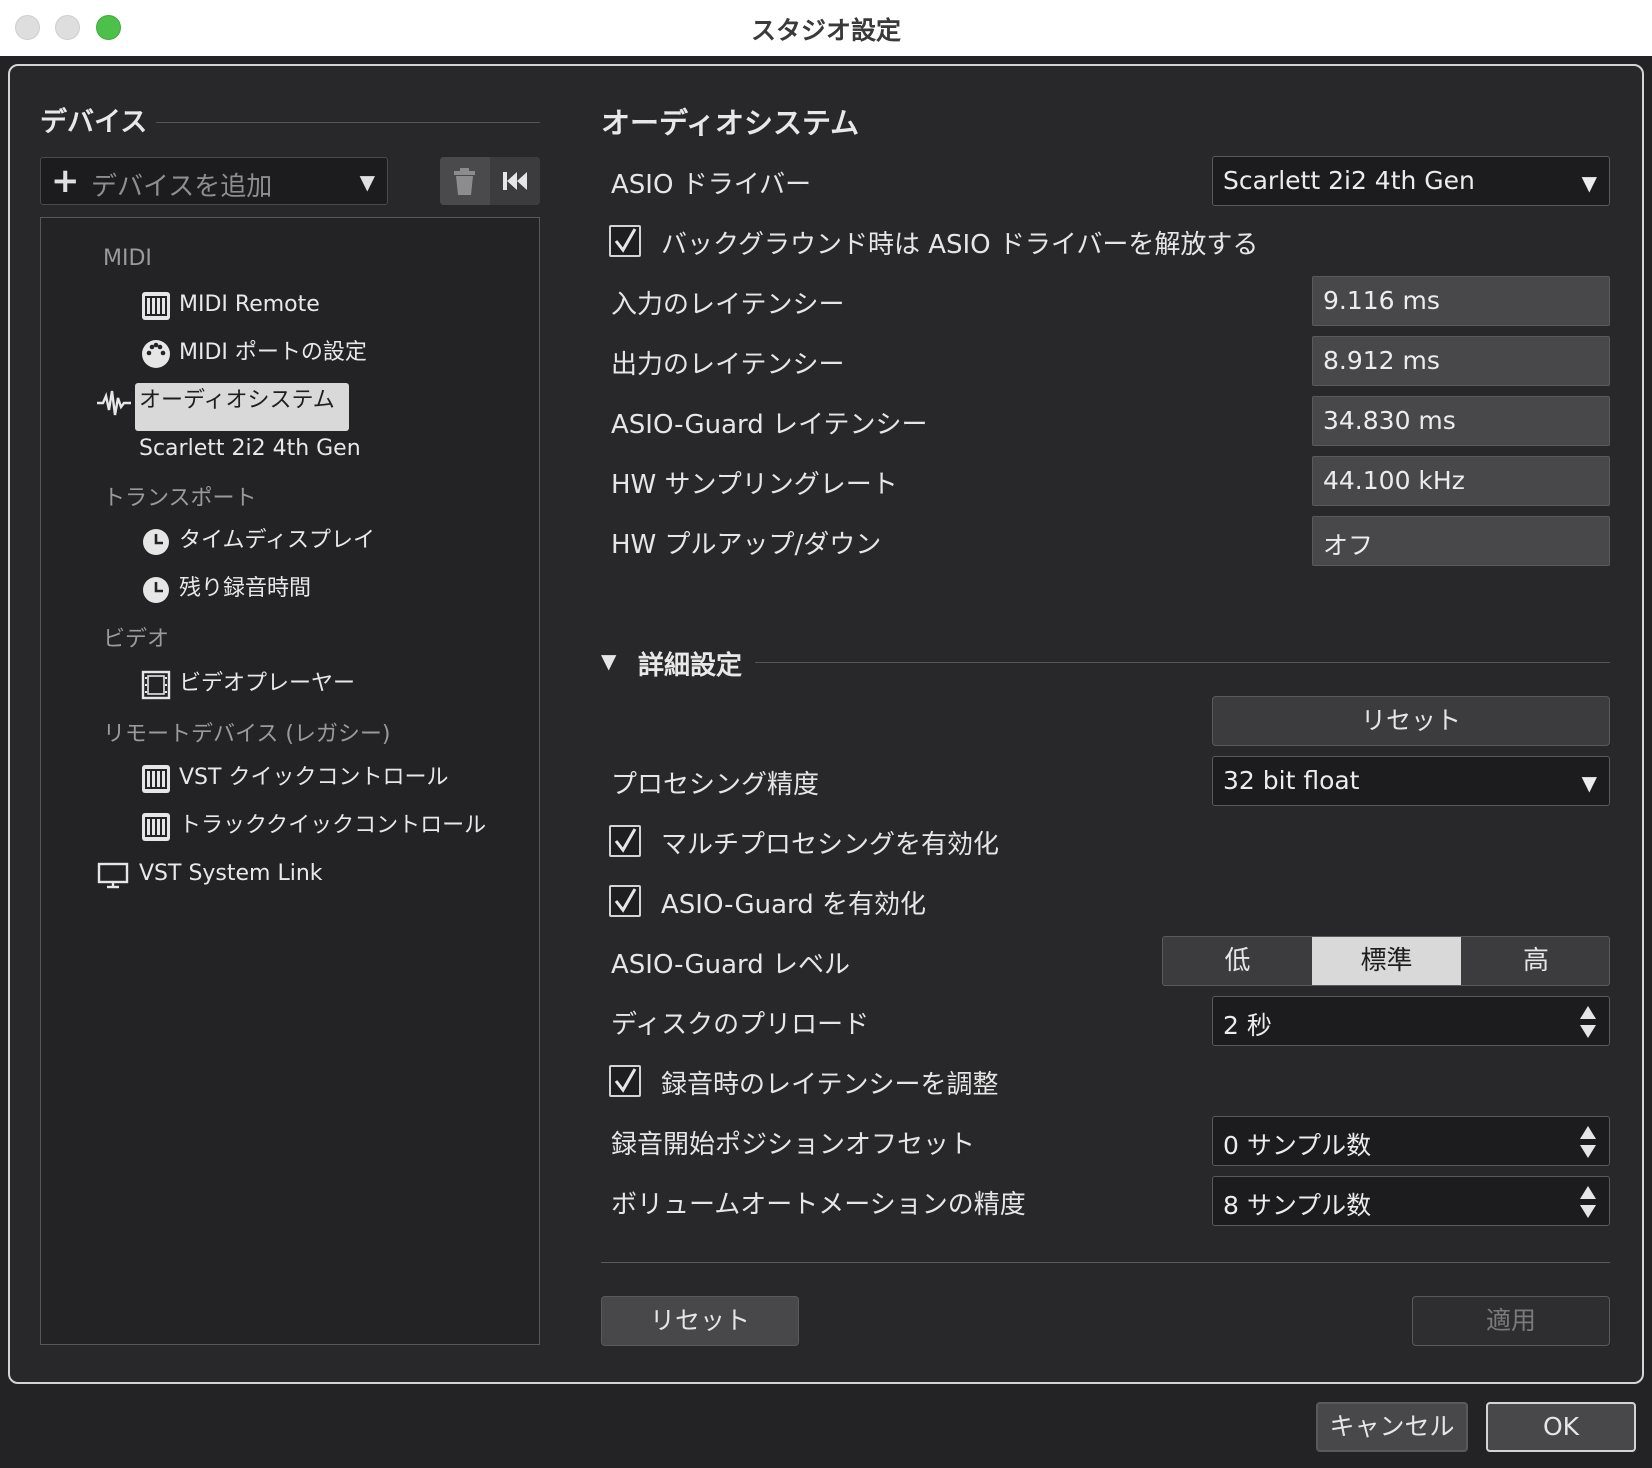  What do you see at coordinates (1461, 541) in the screenshot?
I see `hw-pullup-value-field: オフ` at bounding box center [1461, 541].